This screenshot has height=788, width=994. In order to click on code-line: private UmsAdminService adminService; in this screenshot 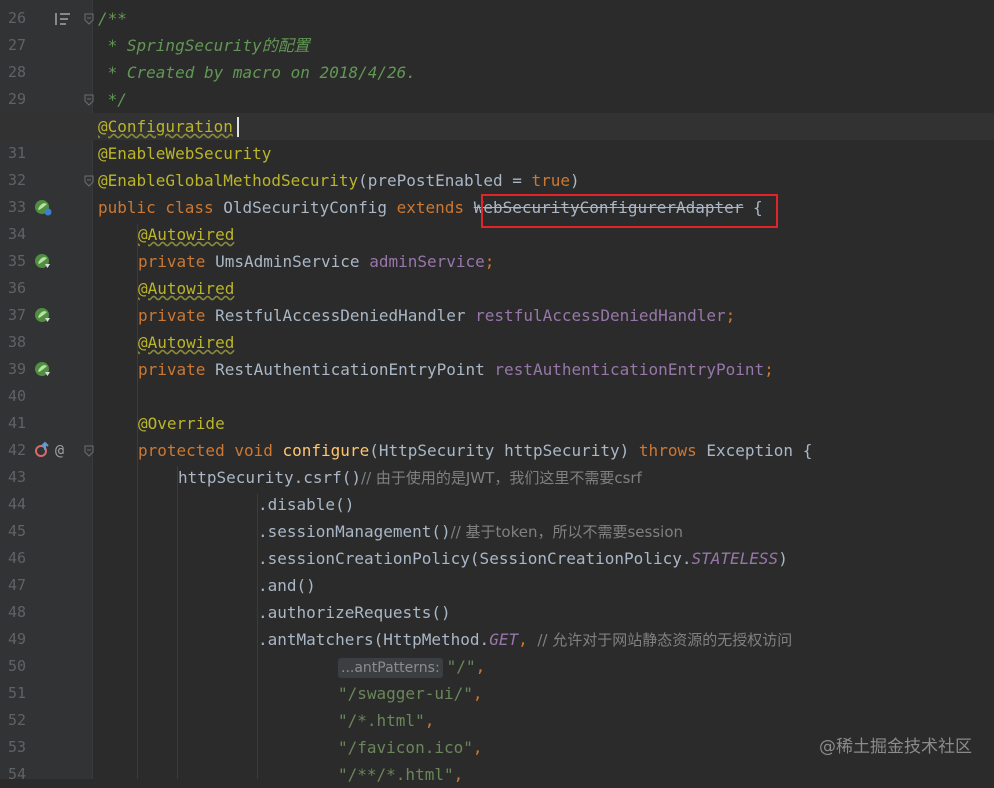, I will do `click(497, 261)`.